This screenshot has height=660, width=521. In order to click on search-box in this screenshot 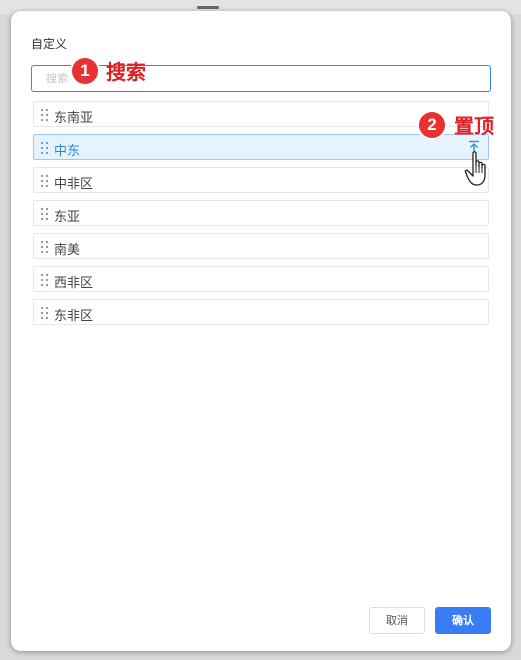, I will do `click(261, 78)`.